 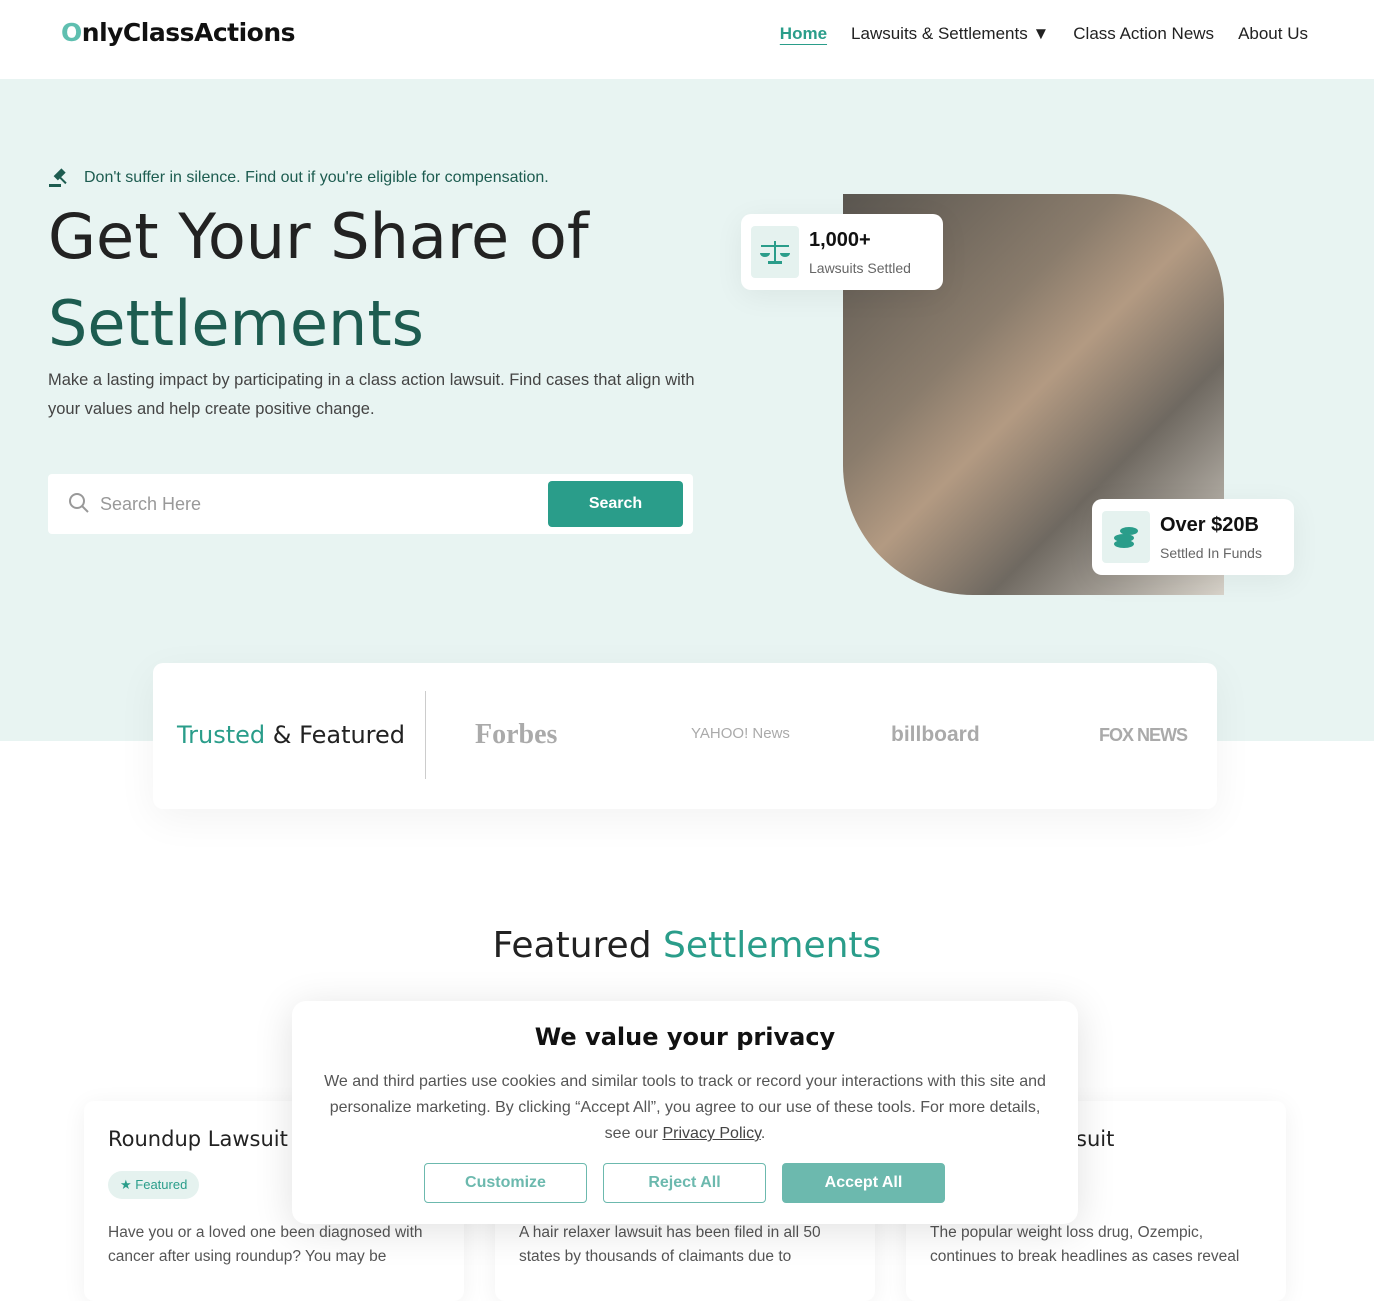 What do you see at coordinates (763, 1133) in the screenshot?
I see `cookie-period: .` at bounding box center [763, 1133].